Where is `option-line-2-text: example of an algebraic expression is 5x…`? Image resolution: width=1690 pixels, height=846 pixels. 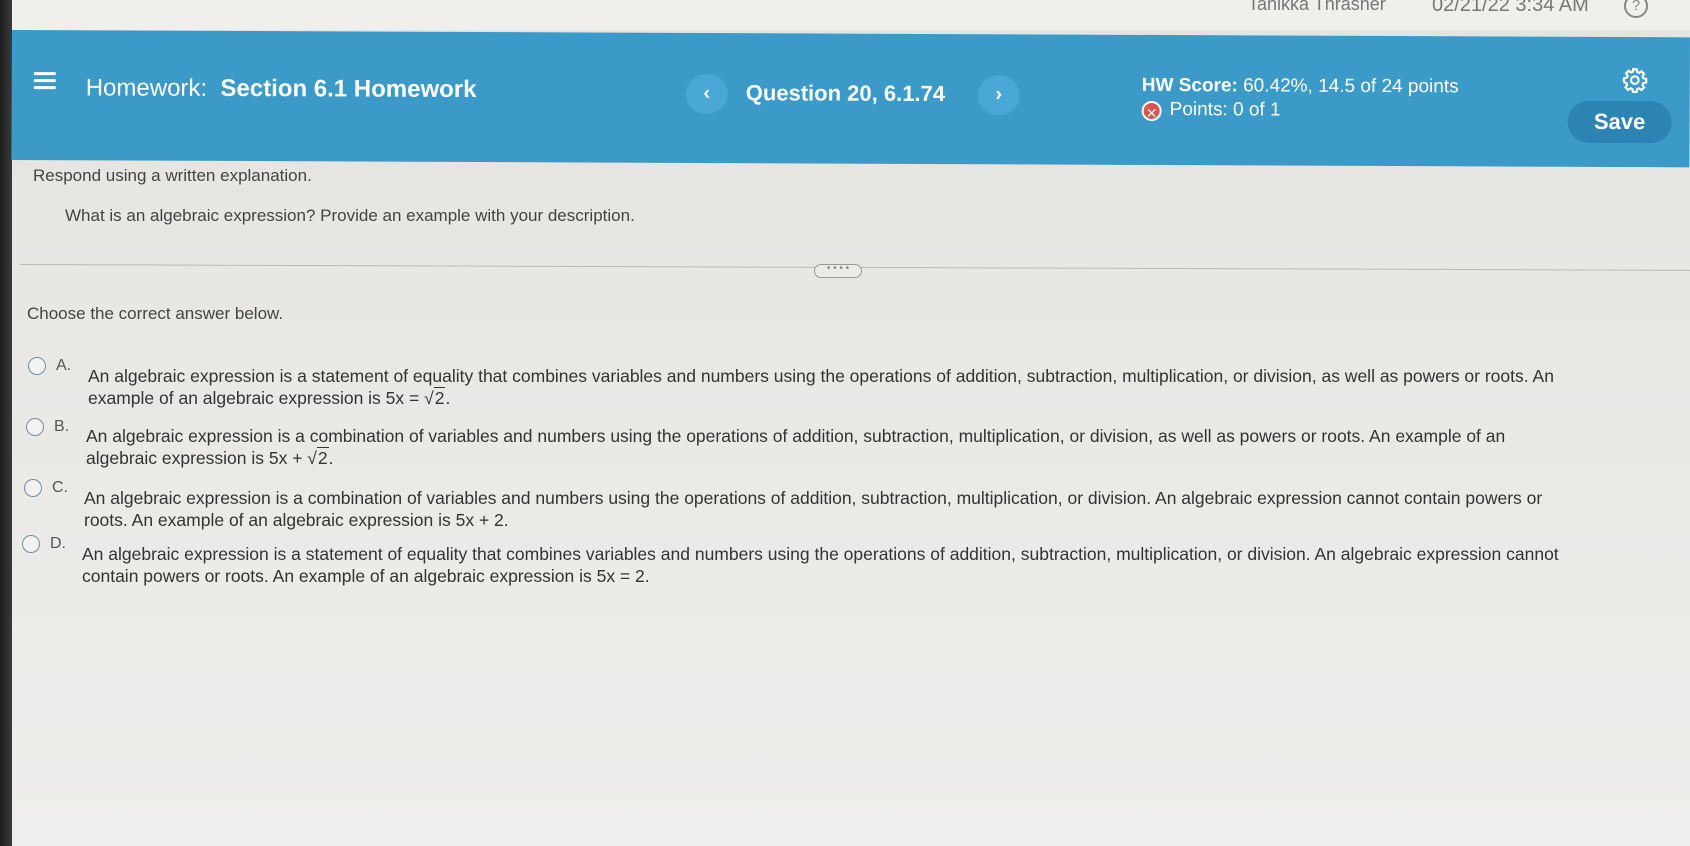 option-line-2-text: example of an algebraic expression is 5x… is located at coordinates (256, 398).